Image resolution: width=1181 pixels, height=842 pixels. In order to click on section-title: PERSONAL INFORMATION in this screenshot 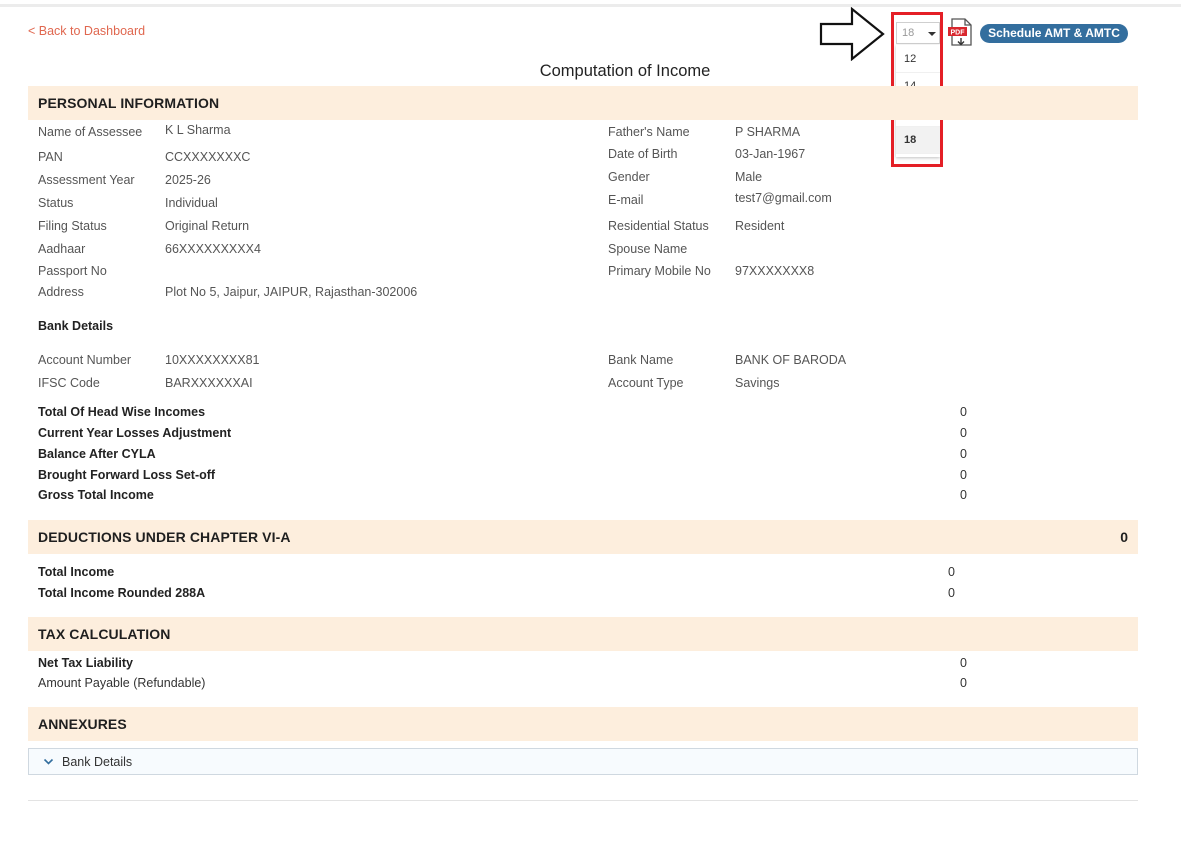, I will do `click(129, 103)`.